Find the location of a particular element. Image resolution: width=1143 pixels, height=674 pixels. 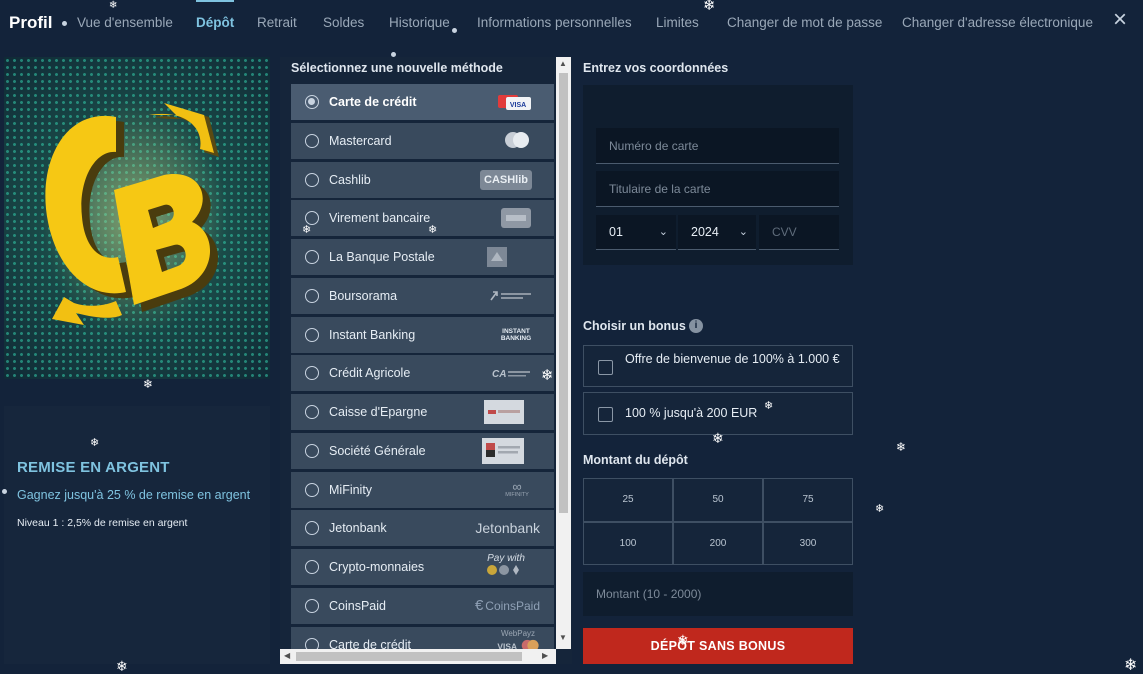

method-cashlib: Cashlib CASHlib is located at coordinates (422, 179).